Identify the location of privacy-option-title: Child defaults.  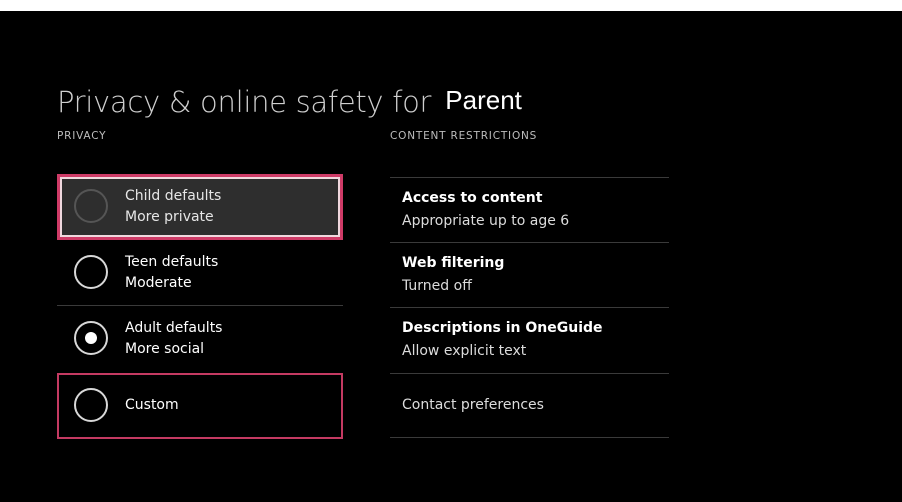
(173, 196).